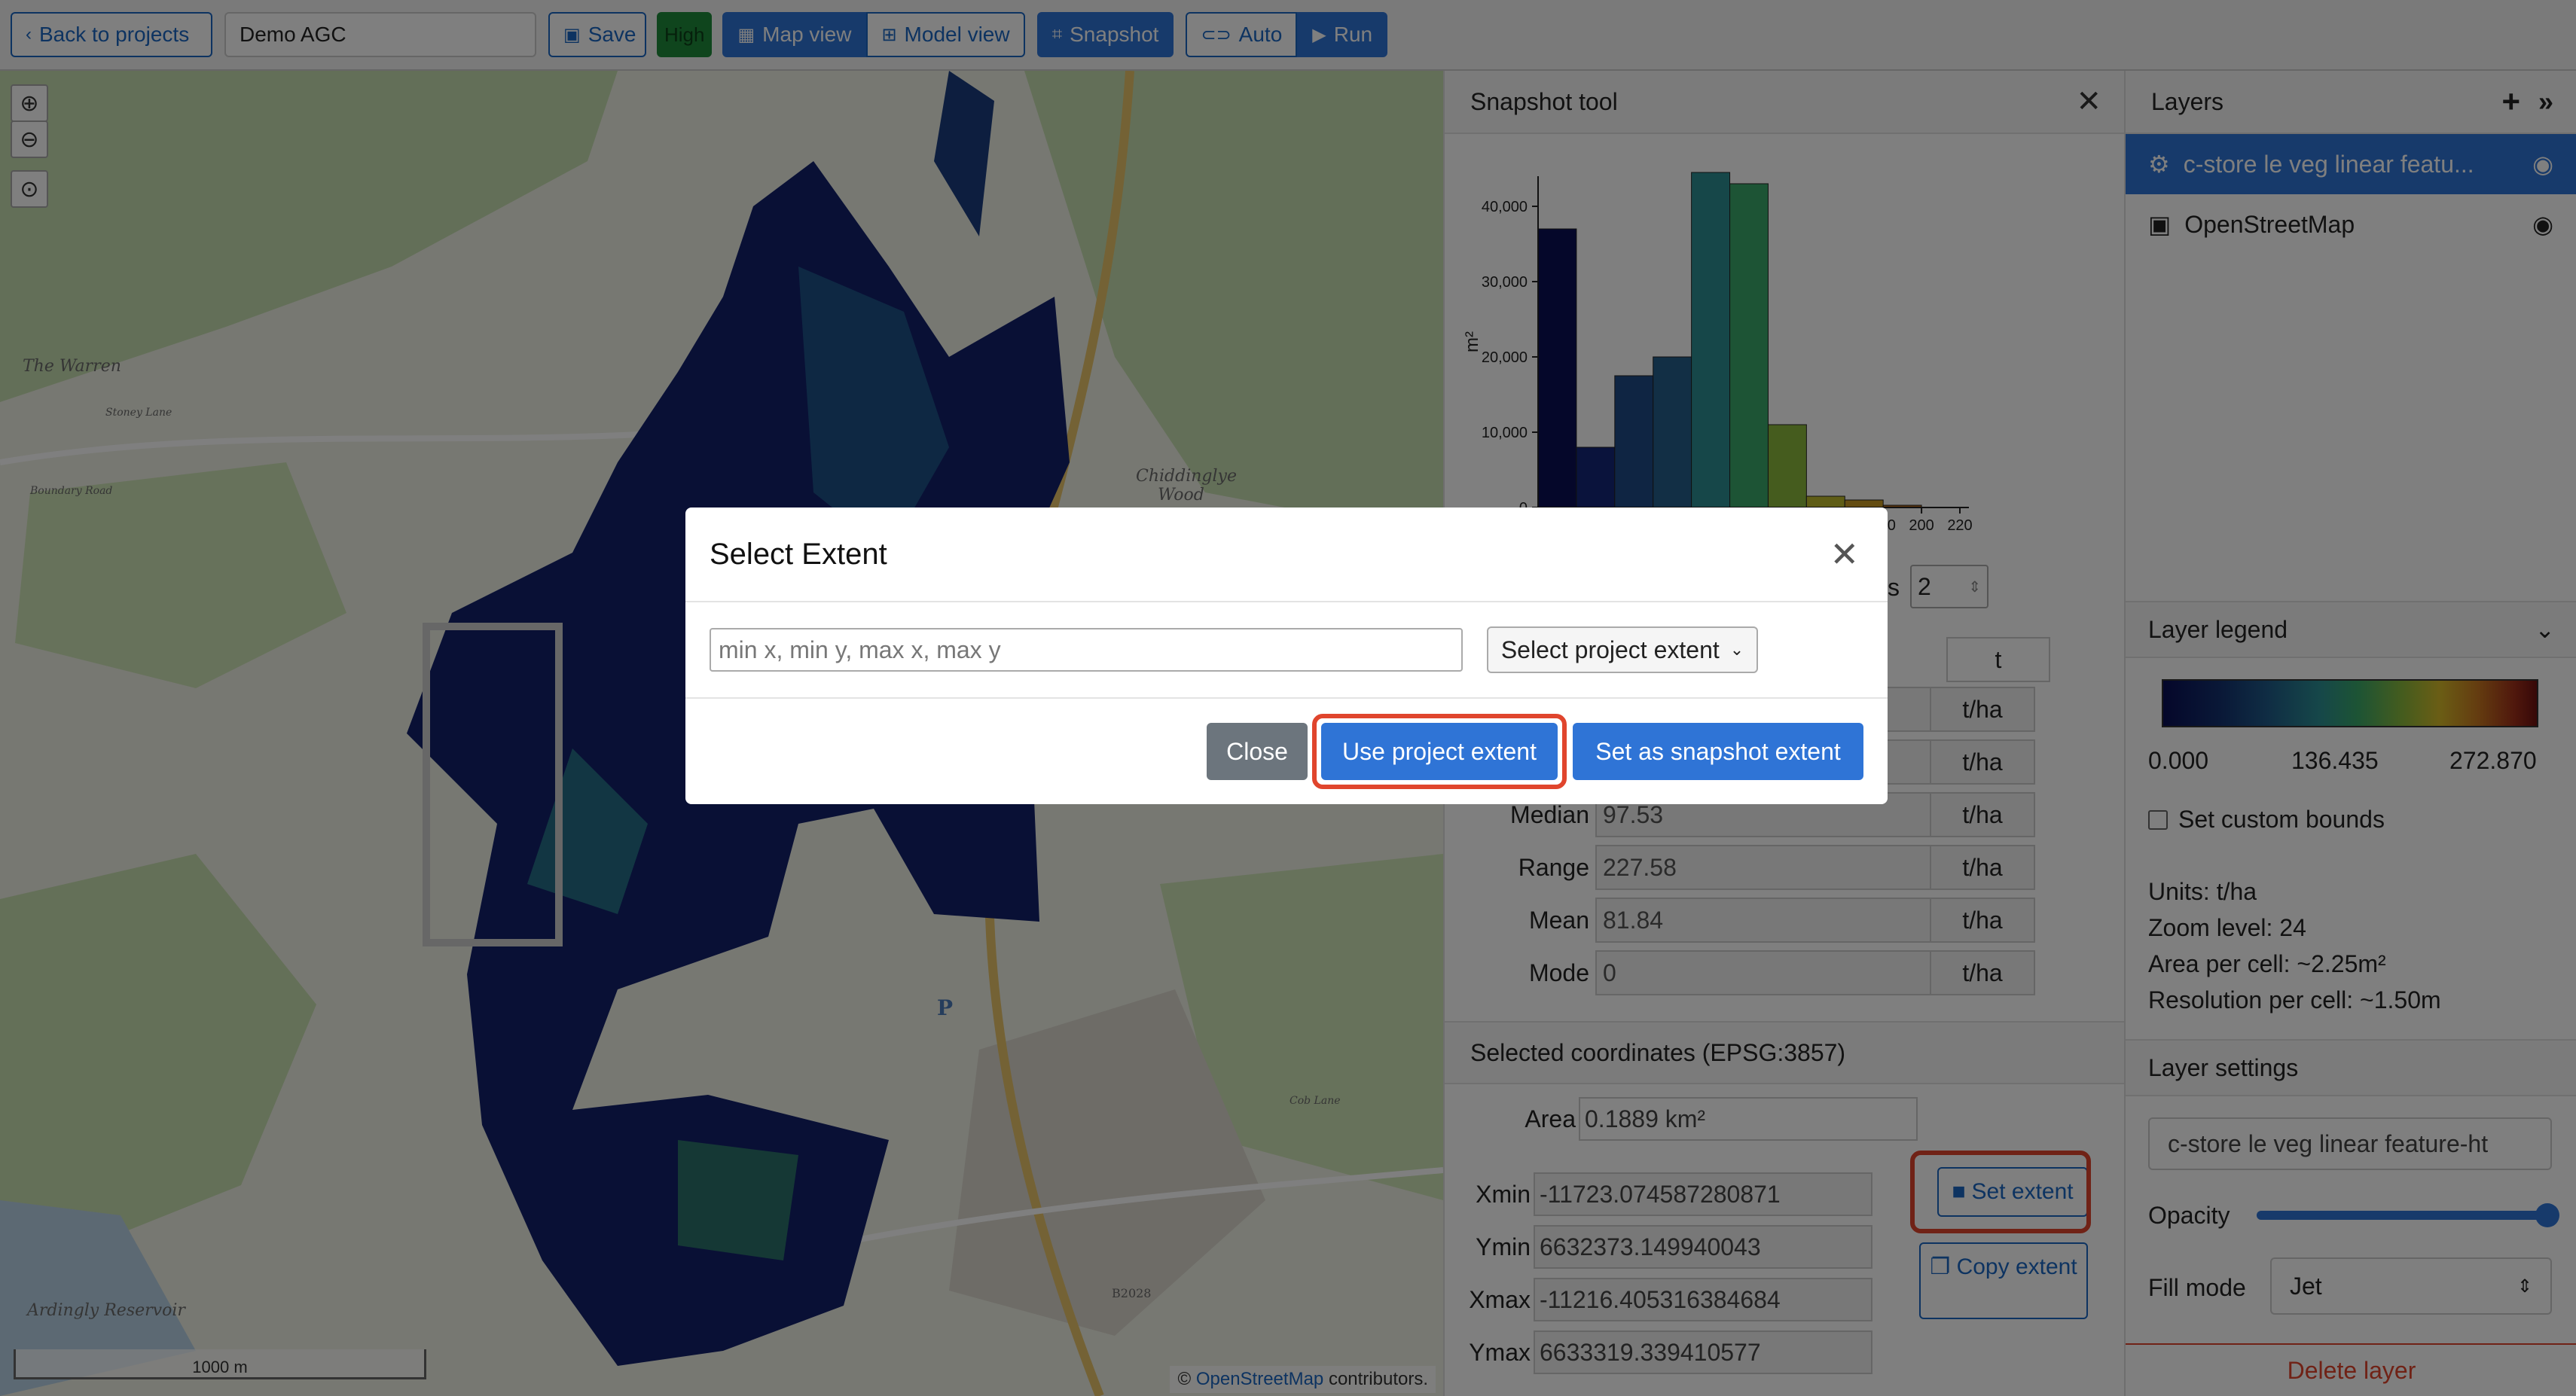 Image resolution: width=2576 pixels, height=1396 pixels. I want to click on chevron-down-icon: ⌄, so click(1737, 649).